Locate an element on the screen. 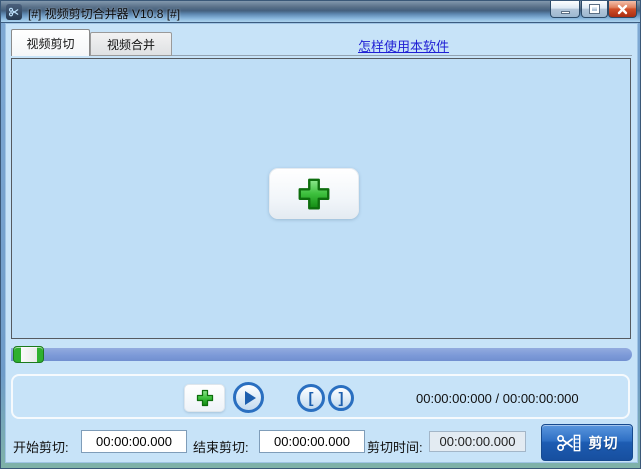 The width and height of the screenshot is (641, 469). end-cut-label: 结束剪切: is located at coordinates (221, 447).